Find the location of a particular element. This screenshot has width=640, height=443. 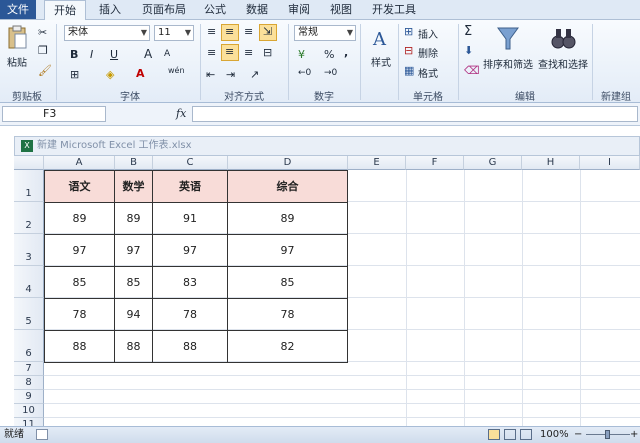

page-break-view-icon is located at coordinates (526, 434).